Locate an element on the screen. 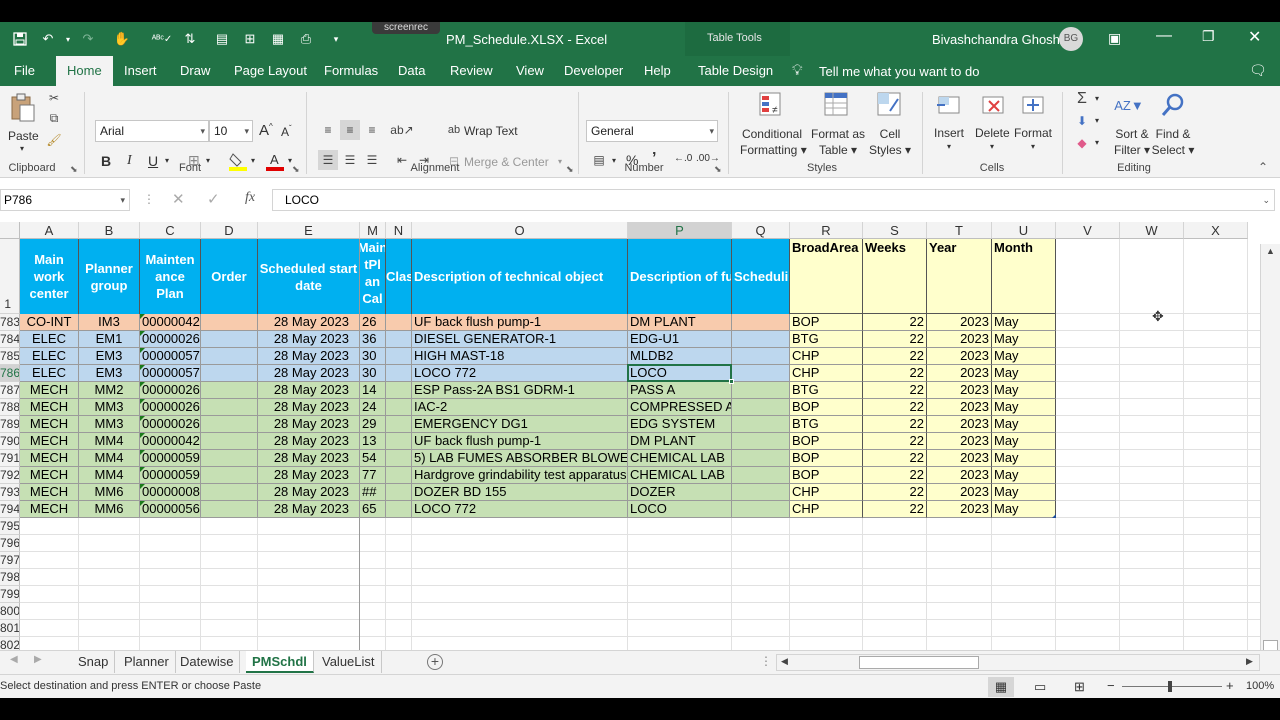 Image resolution: width=1280 pixels, height=720 pixels. fill-dropdown-icon: ▾ is located at coordinates (253, 160).